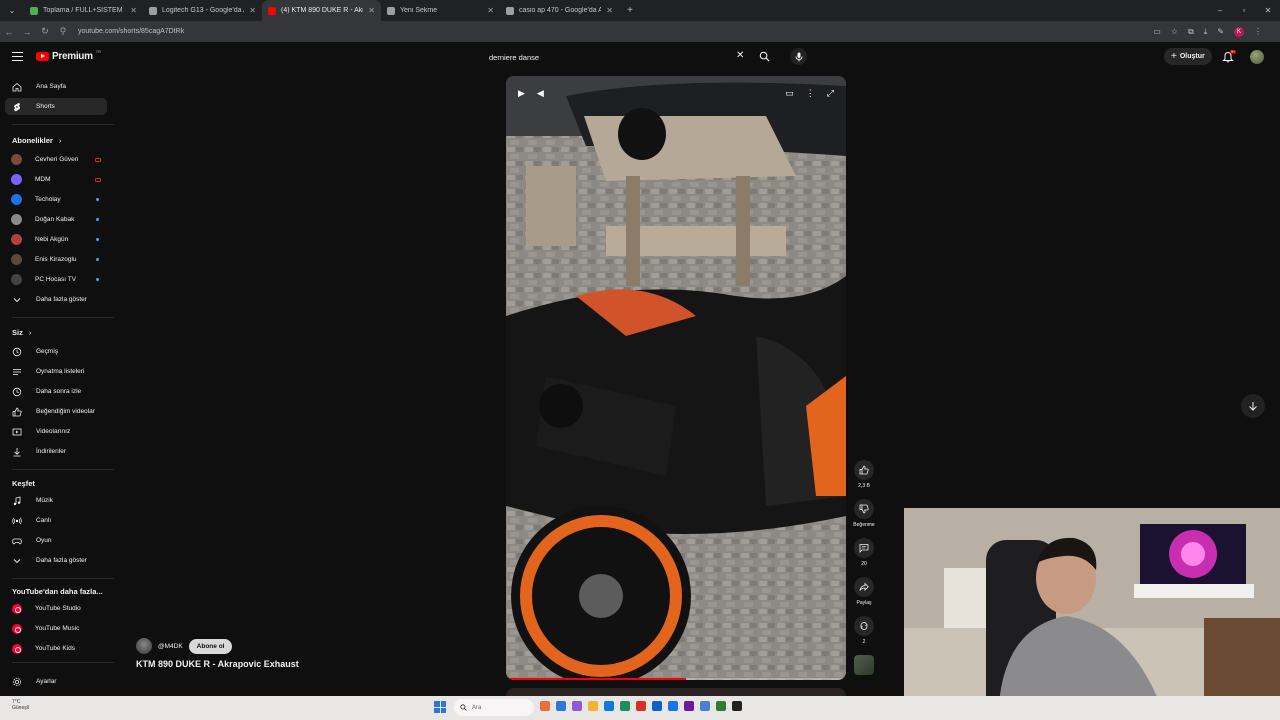 This screenshot has height=720, width=1280. What do you see at coordinates (9, 32) in the screenshot?
I see `back-icon: ←` at bounding box center [9, 32].